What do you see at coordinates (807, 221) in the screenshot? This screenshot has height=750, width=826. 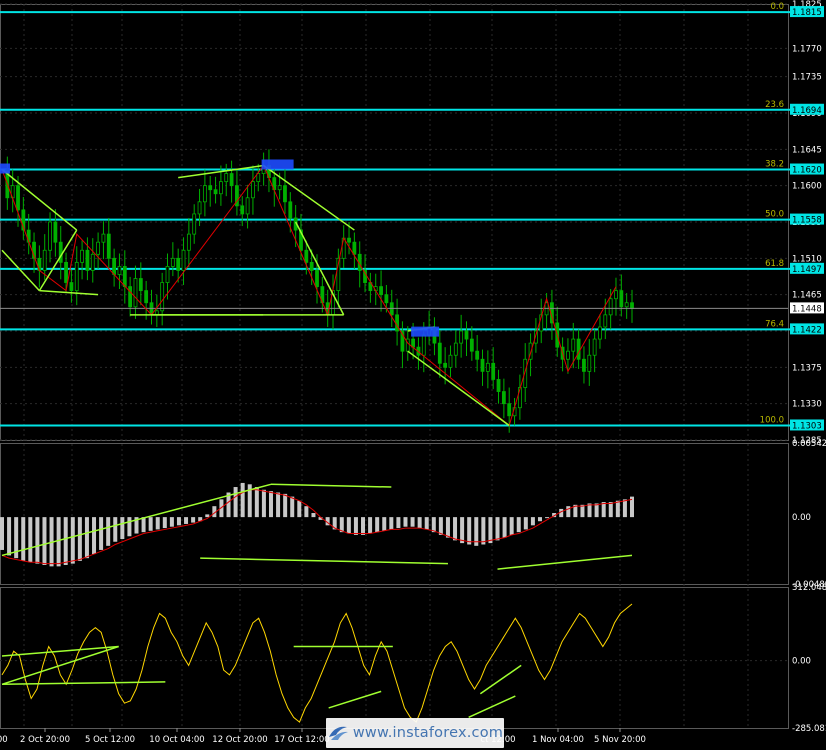 I see `fibo-price-tag: 1.1558` at bounding box center [807, 221].